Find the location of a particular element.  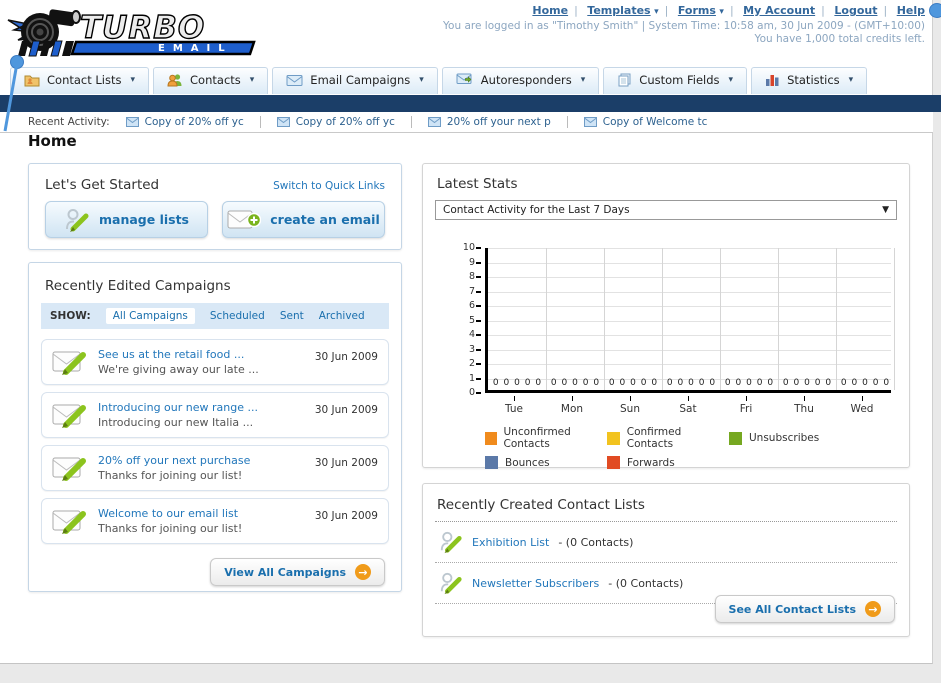

legend-item: Unconfirmed Contacts is located at coordinates (546, 438).